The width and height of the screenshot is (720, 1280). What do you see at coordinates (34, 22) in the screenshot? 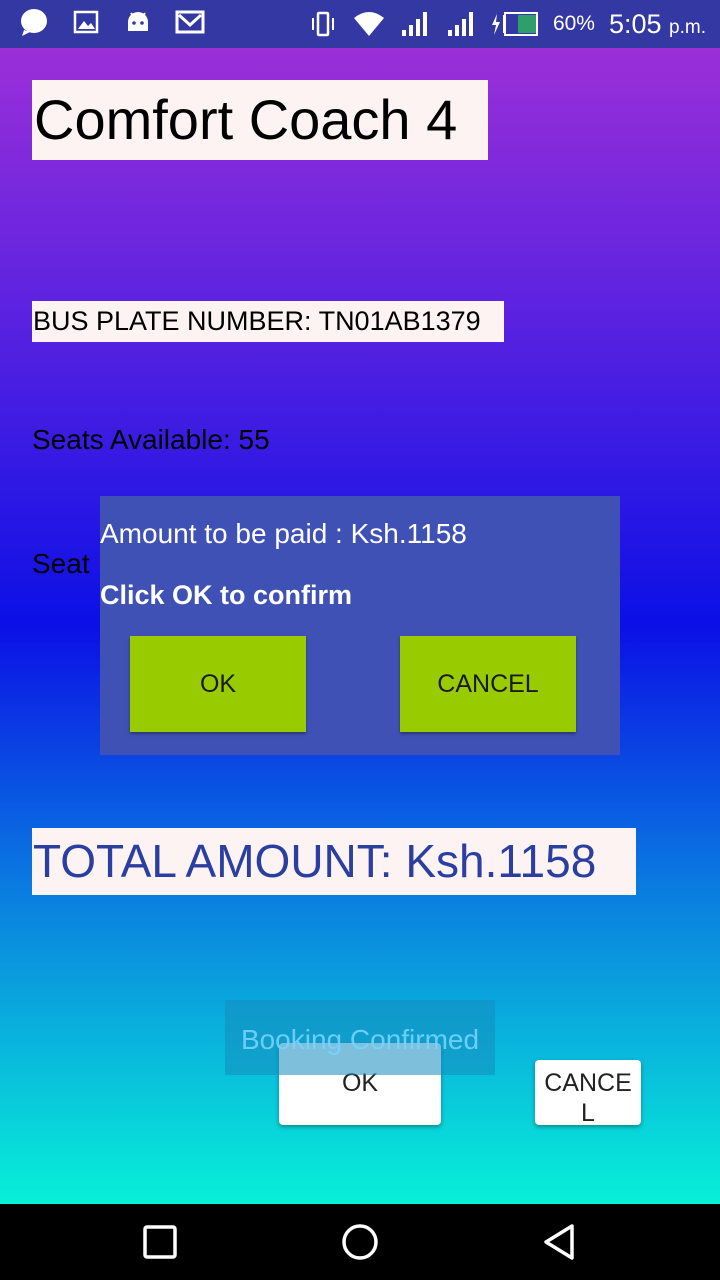
I see `chat-bubble-icon` at bounding box center [34, 22].